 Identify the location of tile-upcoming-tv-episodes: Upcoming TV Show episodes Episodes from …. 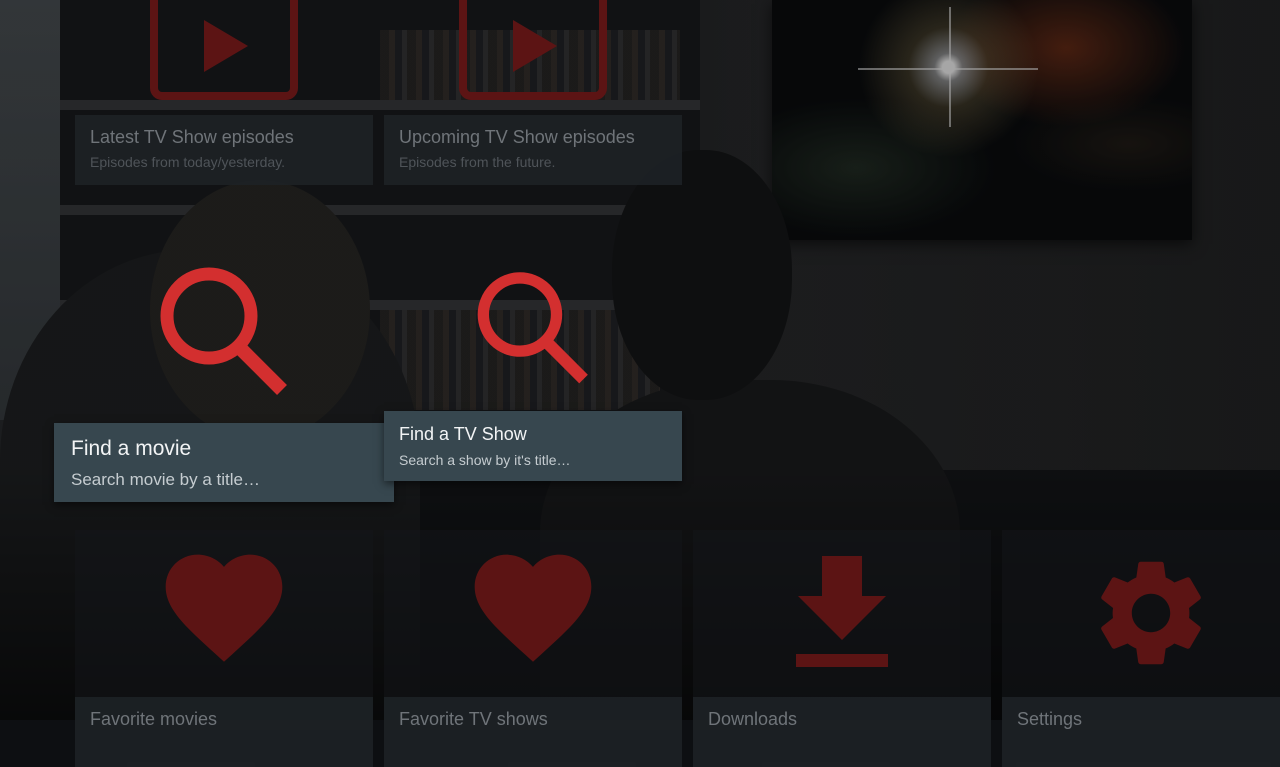
(533, 92).